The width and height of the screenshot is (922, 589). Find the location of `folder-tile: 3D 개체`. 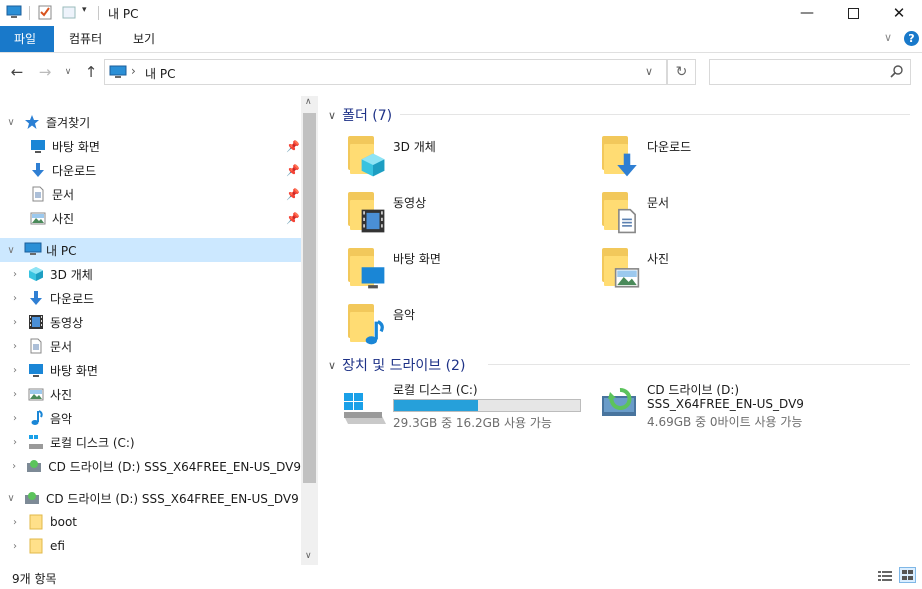

folder-tile: 3D 개체 is located at coordinates (464, 156).